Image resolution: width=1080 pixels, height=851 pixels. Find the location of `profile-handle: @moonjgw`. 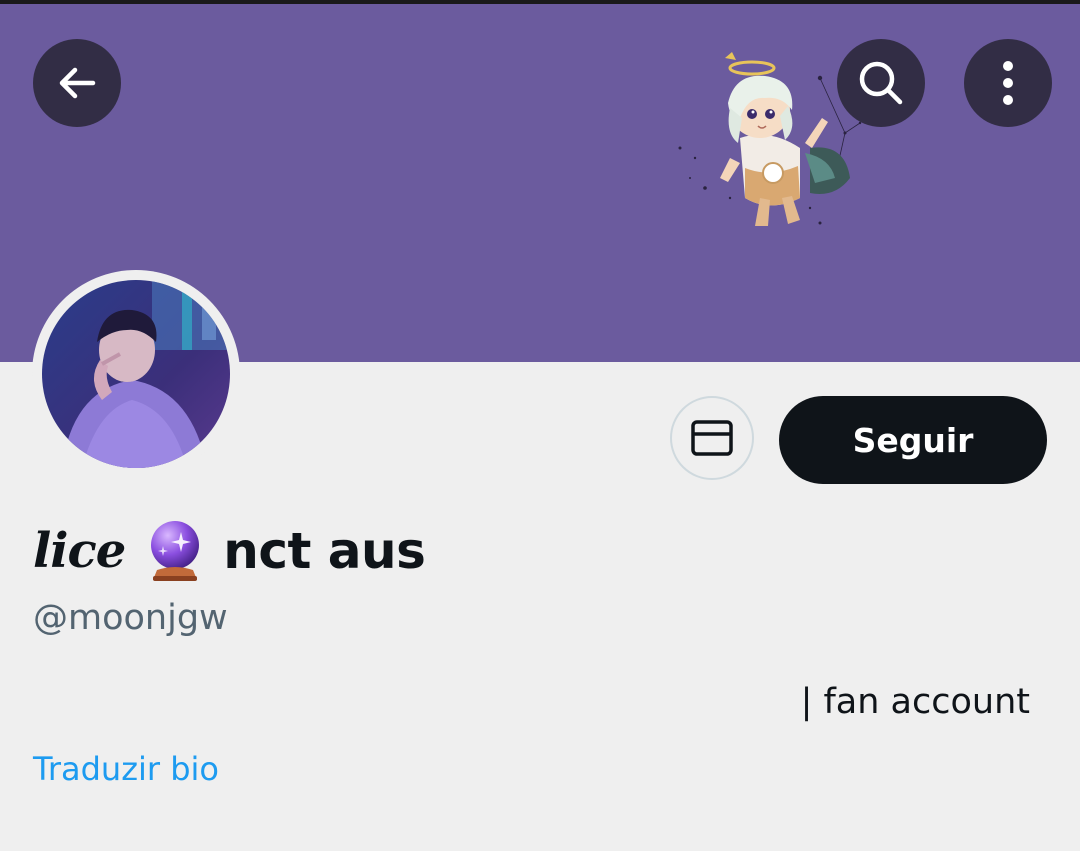

profile-handle: @moonjgw is located at coordinates (130, 618).